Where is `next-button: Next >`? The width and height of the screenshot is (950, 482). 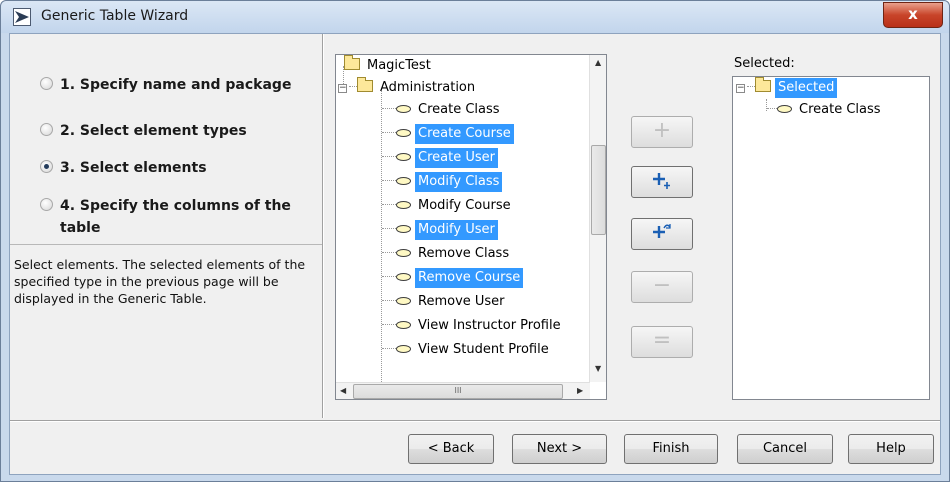 next-button: Next > is located at coordinates (559, 449).